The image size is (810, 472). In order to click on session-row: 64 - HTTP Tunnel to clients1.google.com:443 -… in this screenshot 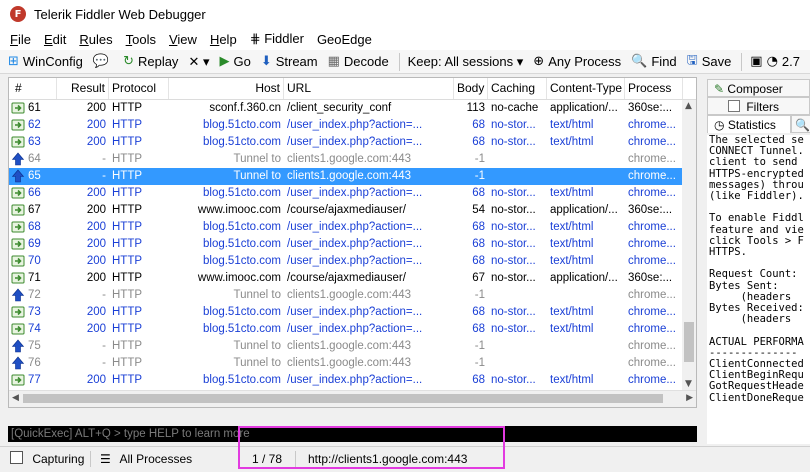, I will do `click(346, 159)`.